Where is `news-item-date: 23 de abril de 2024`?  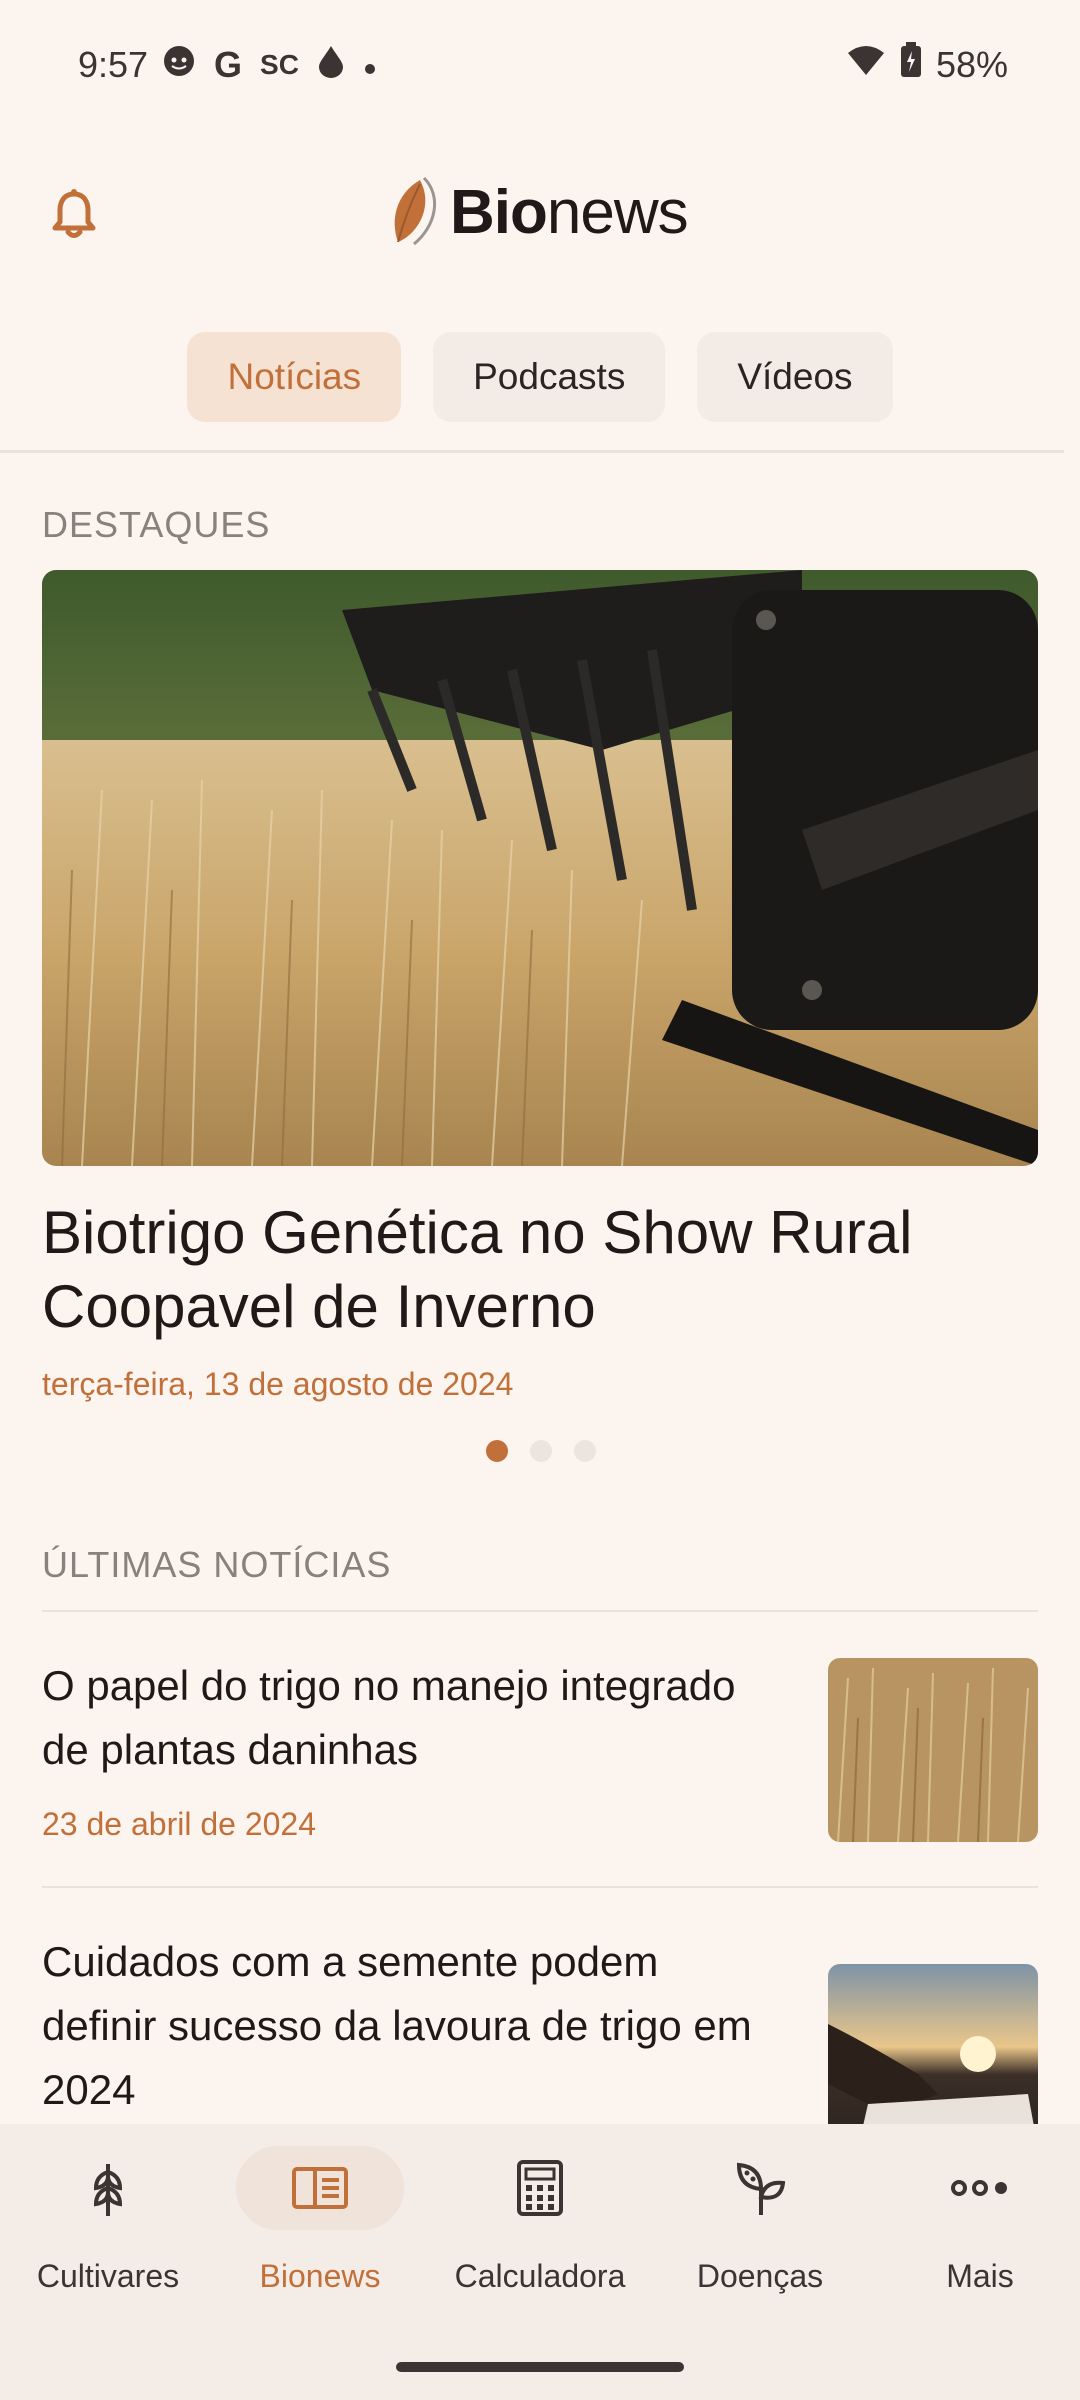 news-item-date: 23 de abril de 2024 is located at coordinates (179, 1824).